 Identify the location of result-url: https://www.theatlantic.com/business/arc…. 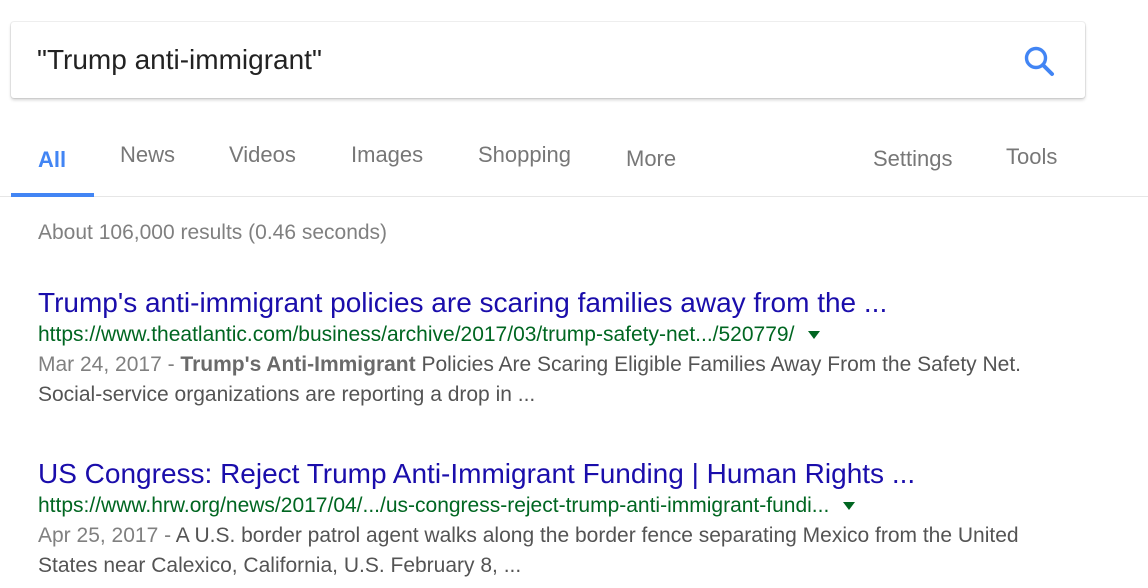
(538, 335).